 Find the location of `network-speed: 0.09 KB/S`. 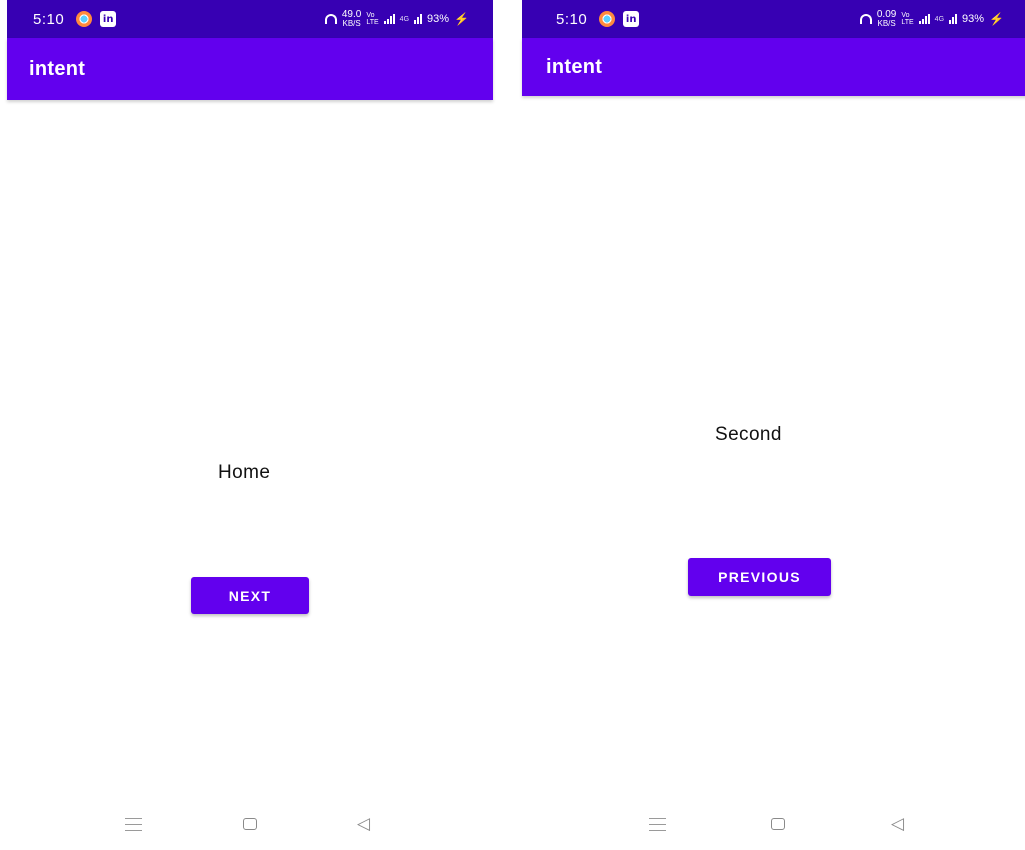

network-speed: 0.09 KB/S is located at coordinates (886, 18).